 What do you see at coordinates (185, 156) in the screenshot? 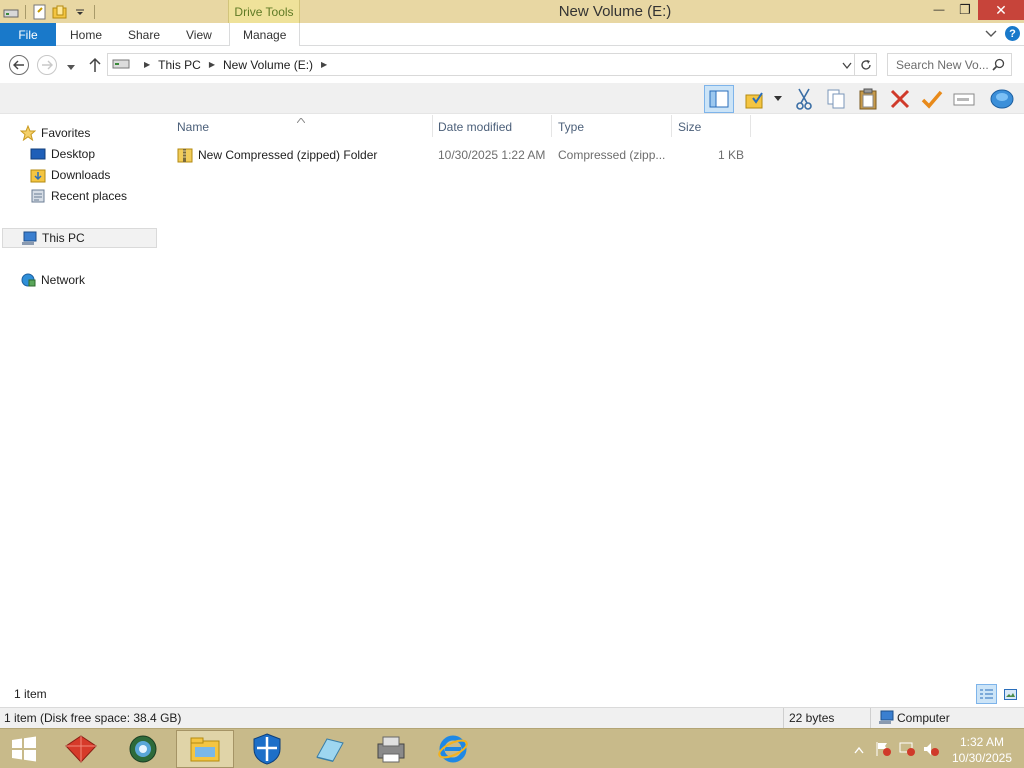
I see `zip-folder-icon` at bounding box center [185, 156].